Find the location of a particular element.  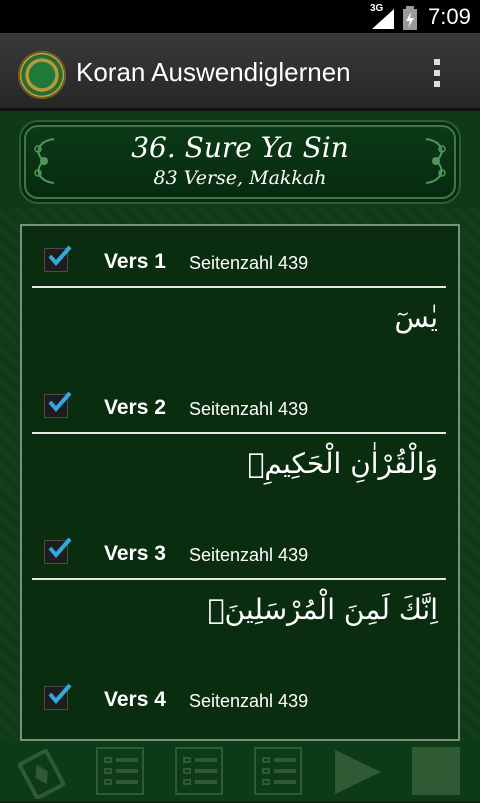

verse-number: Vers 1 is located at coordinates (135, 261).